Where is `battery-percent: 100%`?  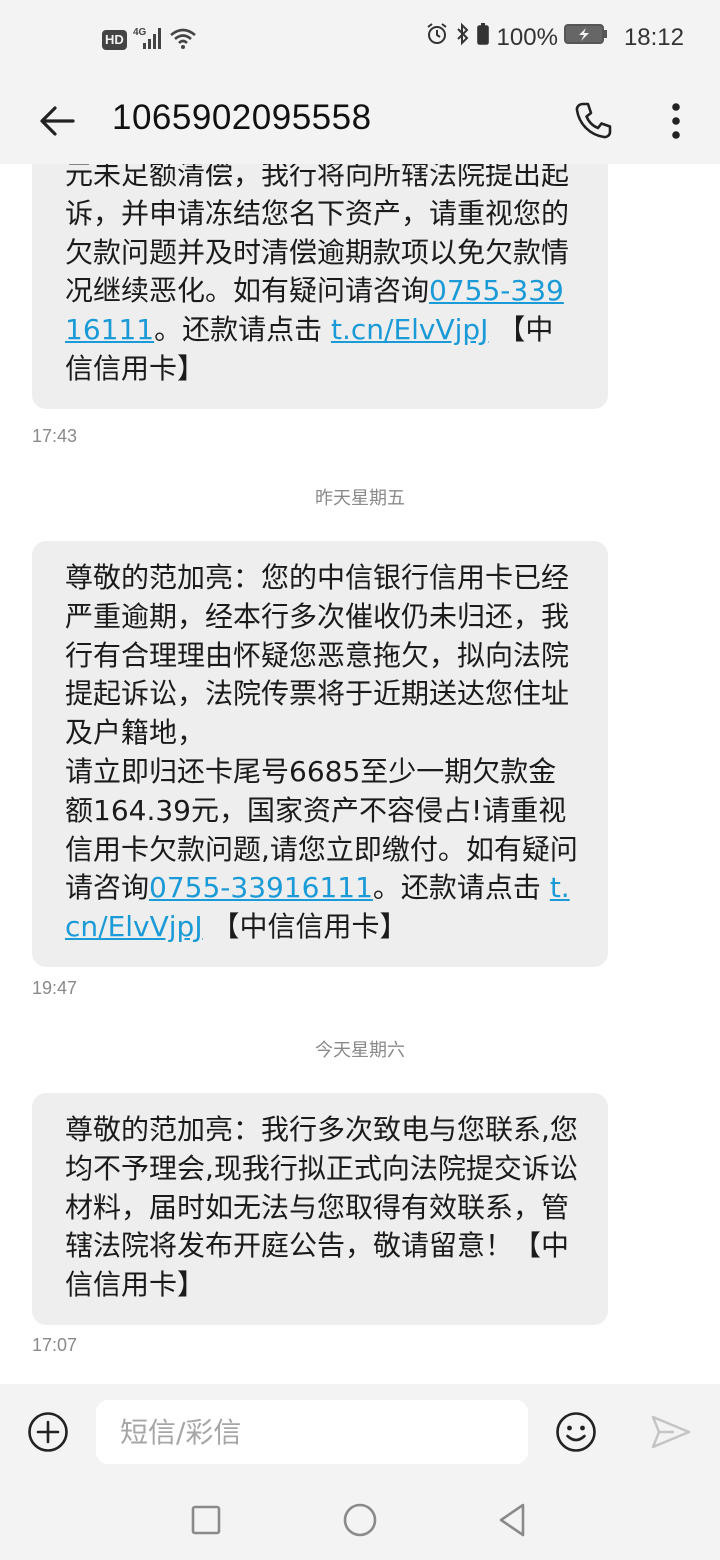 battery-percent: 100% is located at coordinates (527, 37).